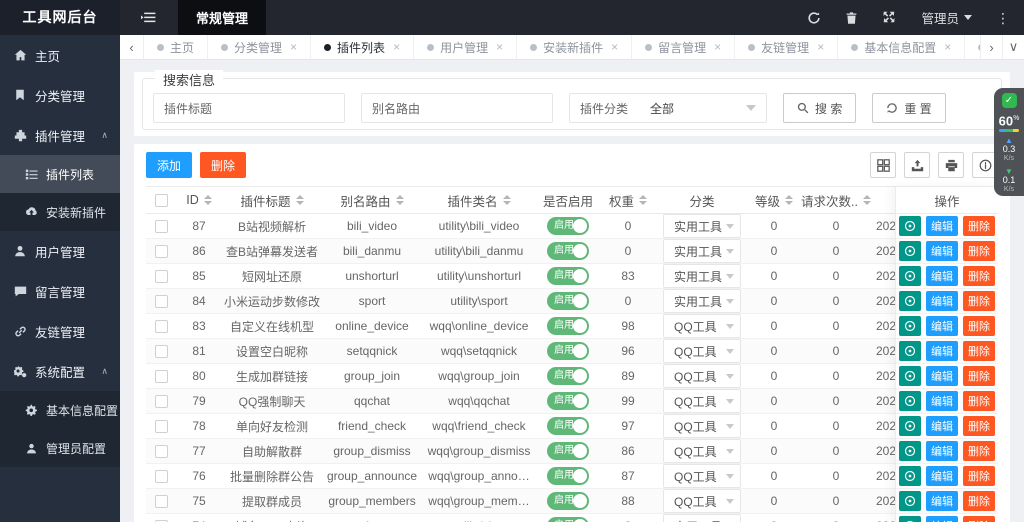 The height and width of the screenshot is (522, 1024). Describe the element at coordinates (820, 108) in the screenshot. I see `search-button: 搜 索` at that location.